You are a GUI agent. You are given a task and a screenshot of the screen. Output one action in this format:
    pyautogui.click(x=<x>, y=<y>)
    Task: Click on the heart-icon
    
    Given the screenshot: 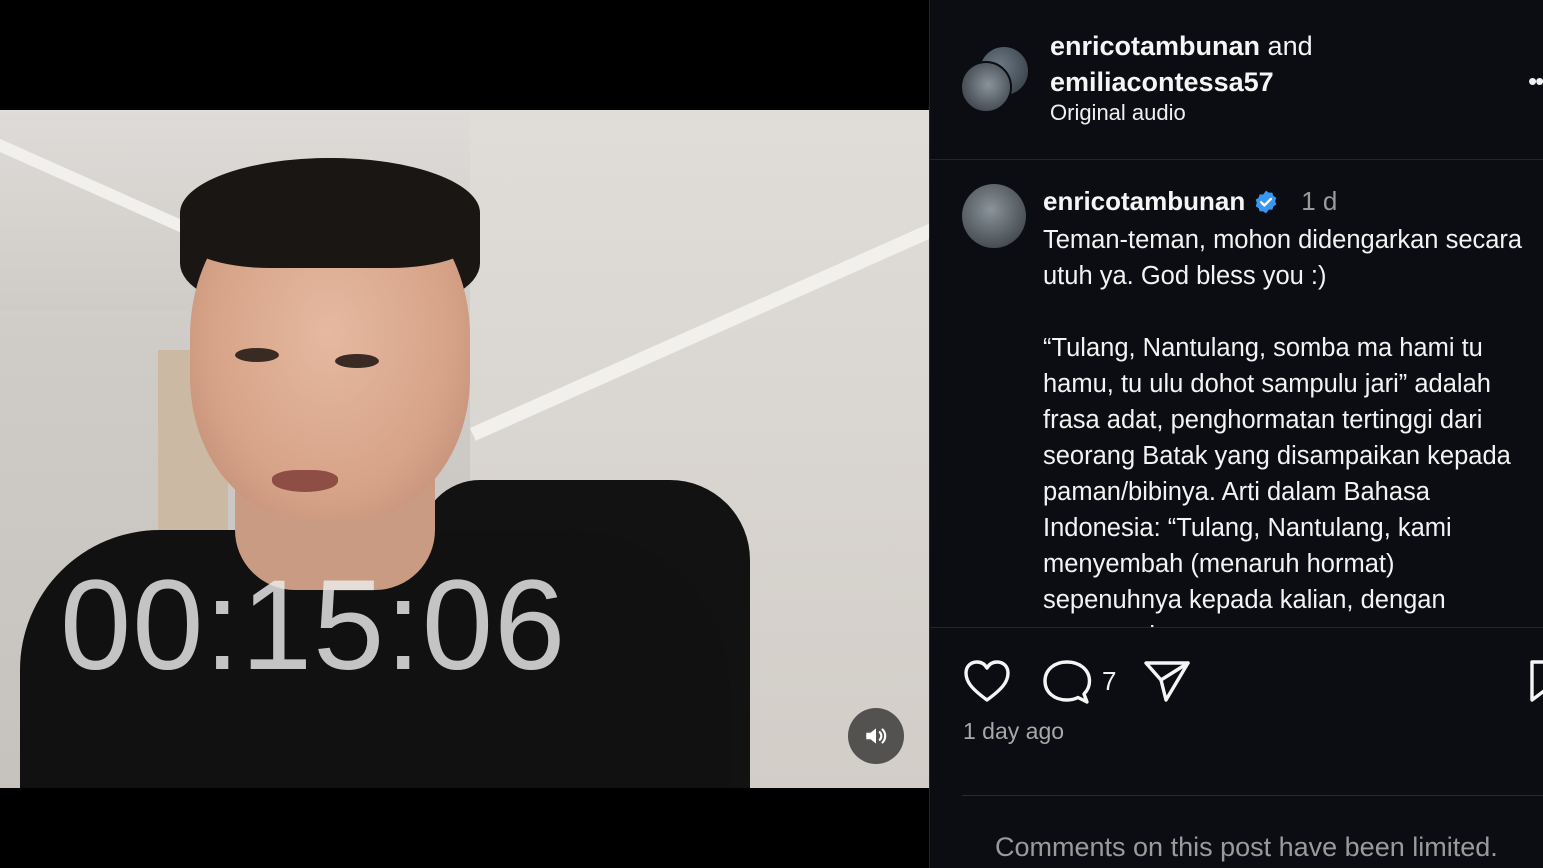 What is the action you would take?
    pyautogui.click(x=987, y=681)
    